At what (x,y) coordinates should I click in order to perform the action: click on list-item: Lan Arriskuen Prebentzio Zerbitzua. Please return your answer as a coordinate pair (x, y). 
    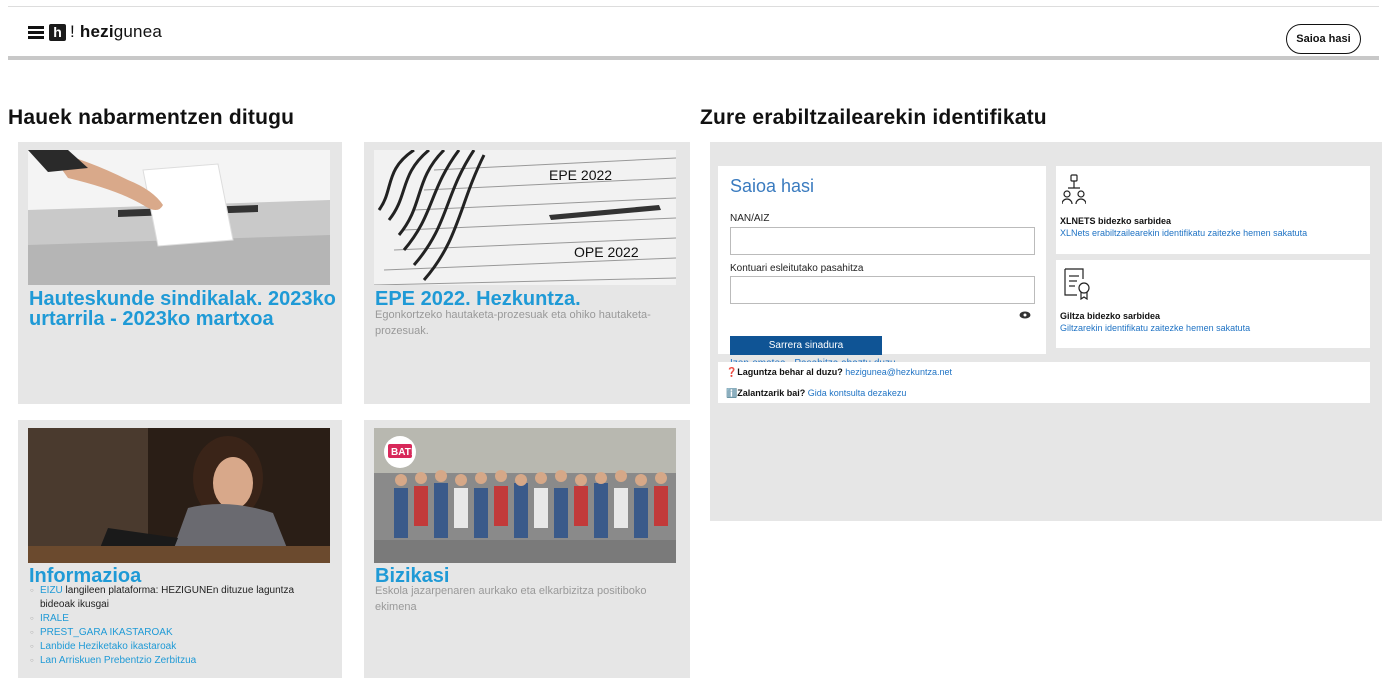
    Looking at the image, I should click on (175, 661).